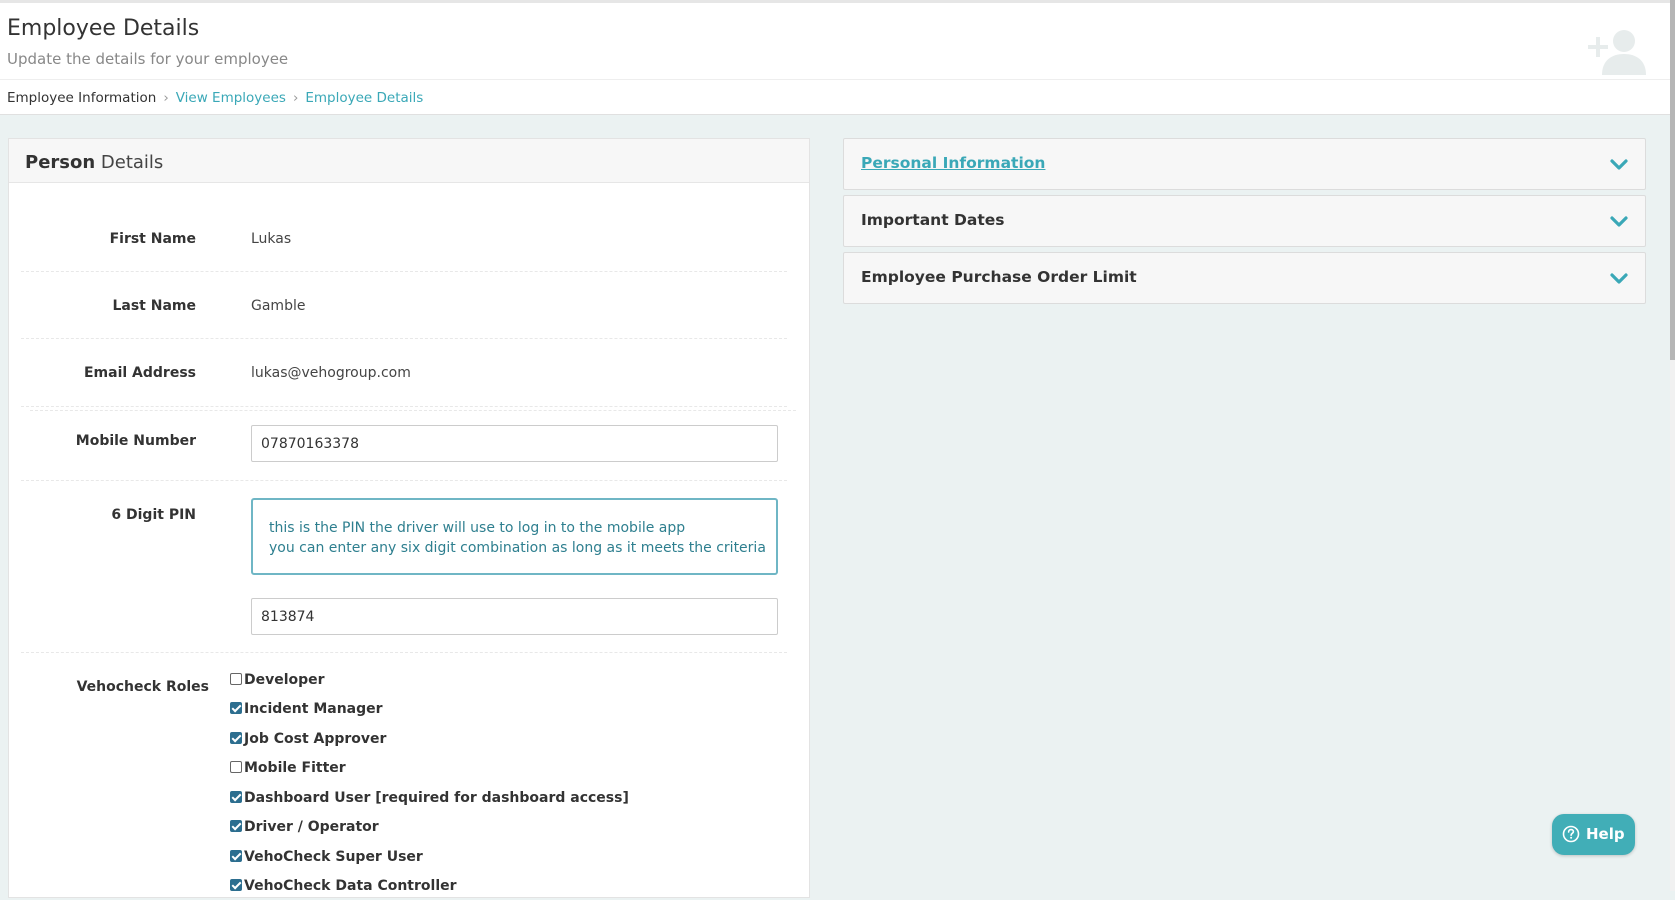  Describe the element at coordinates (1571, 834) in the screenshot. I see `question-circle-icon` at that location.